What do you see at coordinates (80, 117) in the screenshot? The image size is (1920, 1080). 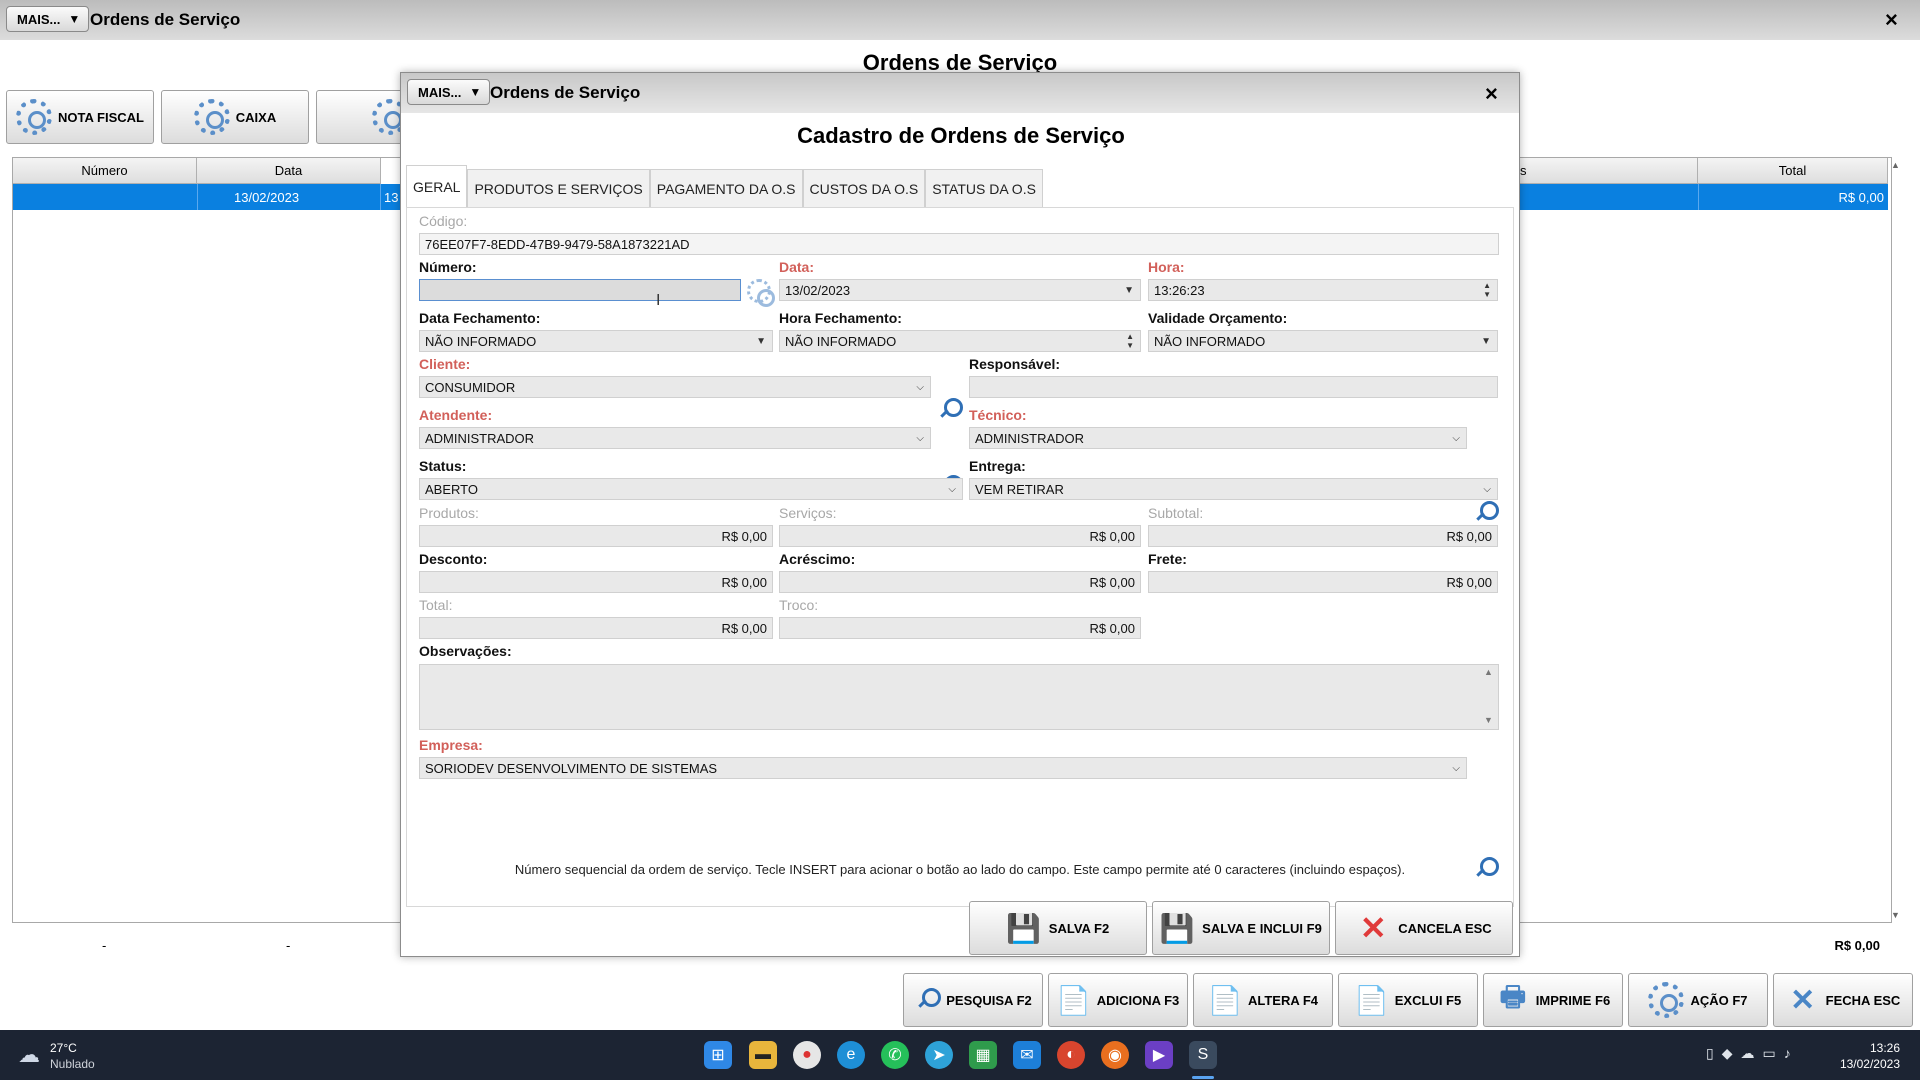 I see `nota-fiscal-button: NOTA FISCAL` at bounding box center [80, 117].